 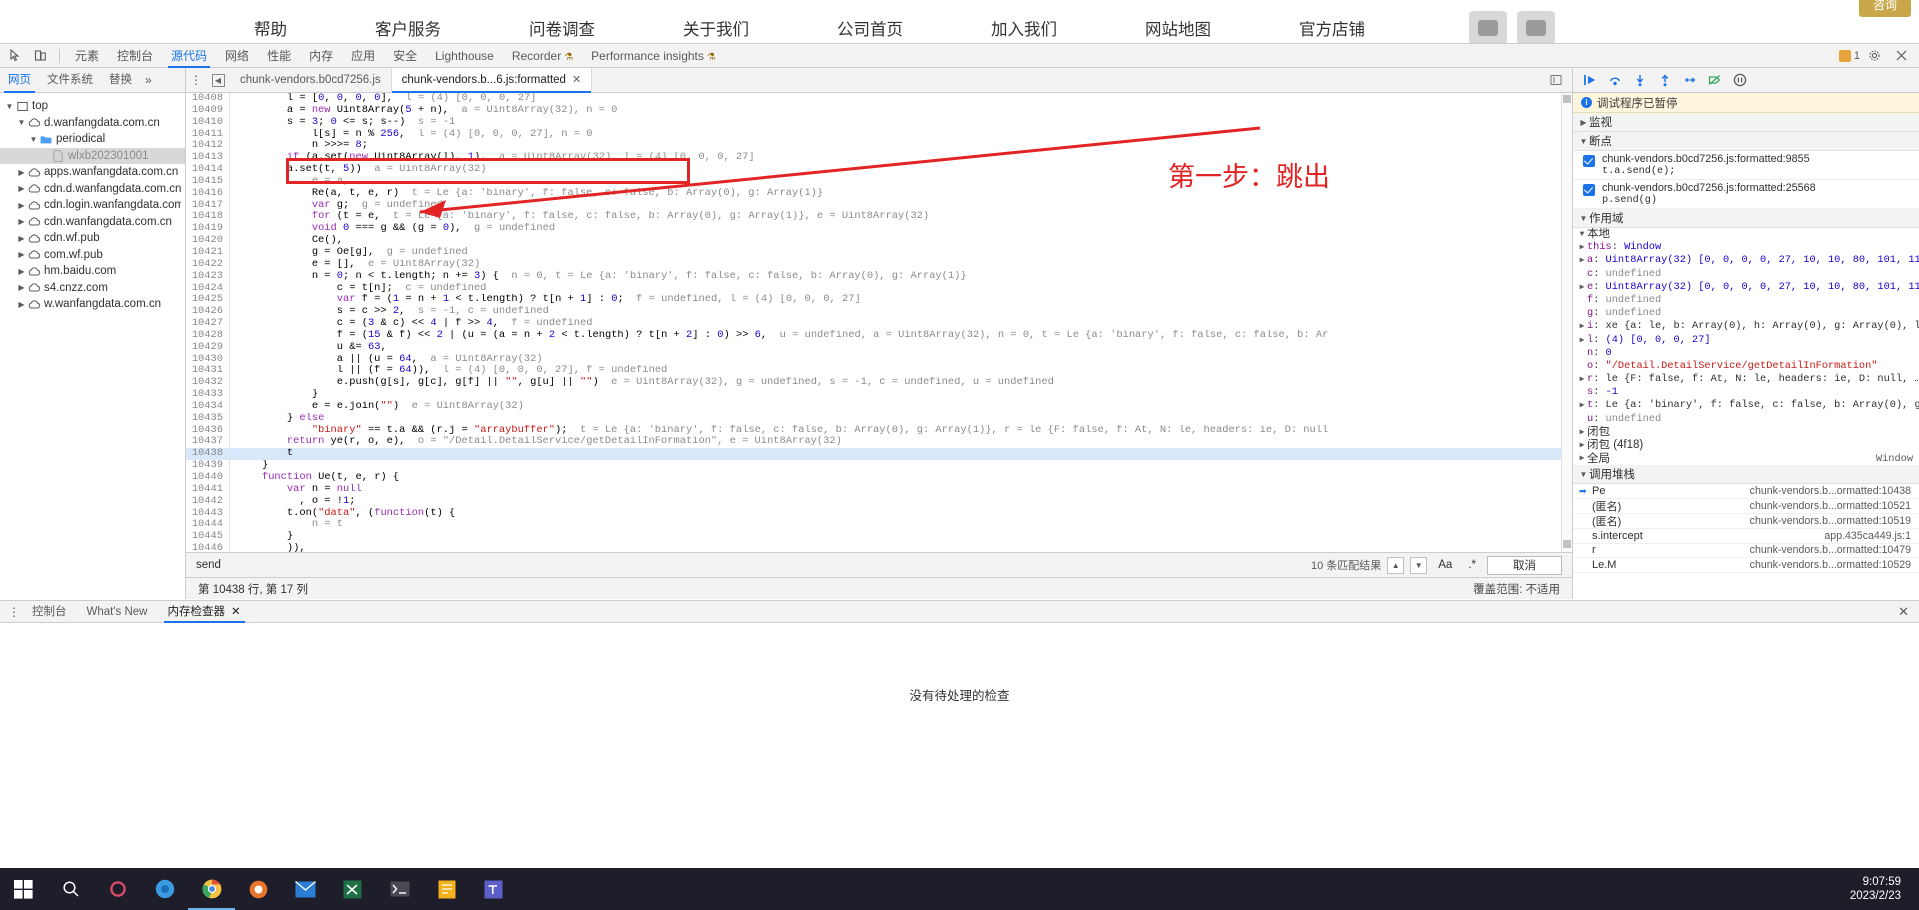 What do you see at coordinates (879, 547) in the screenshot?
I see `code-line: 10446 )),` at bounding box center [879, 547].